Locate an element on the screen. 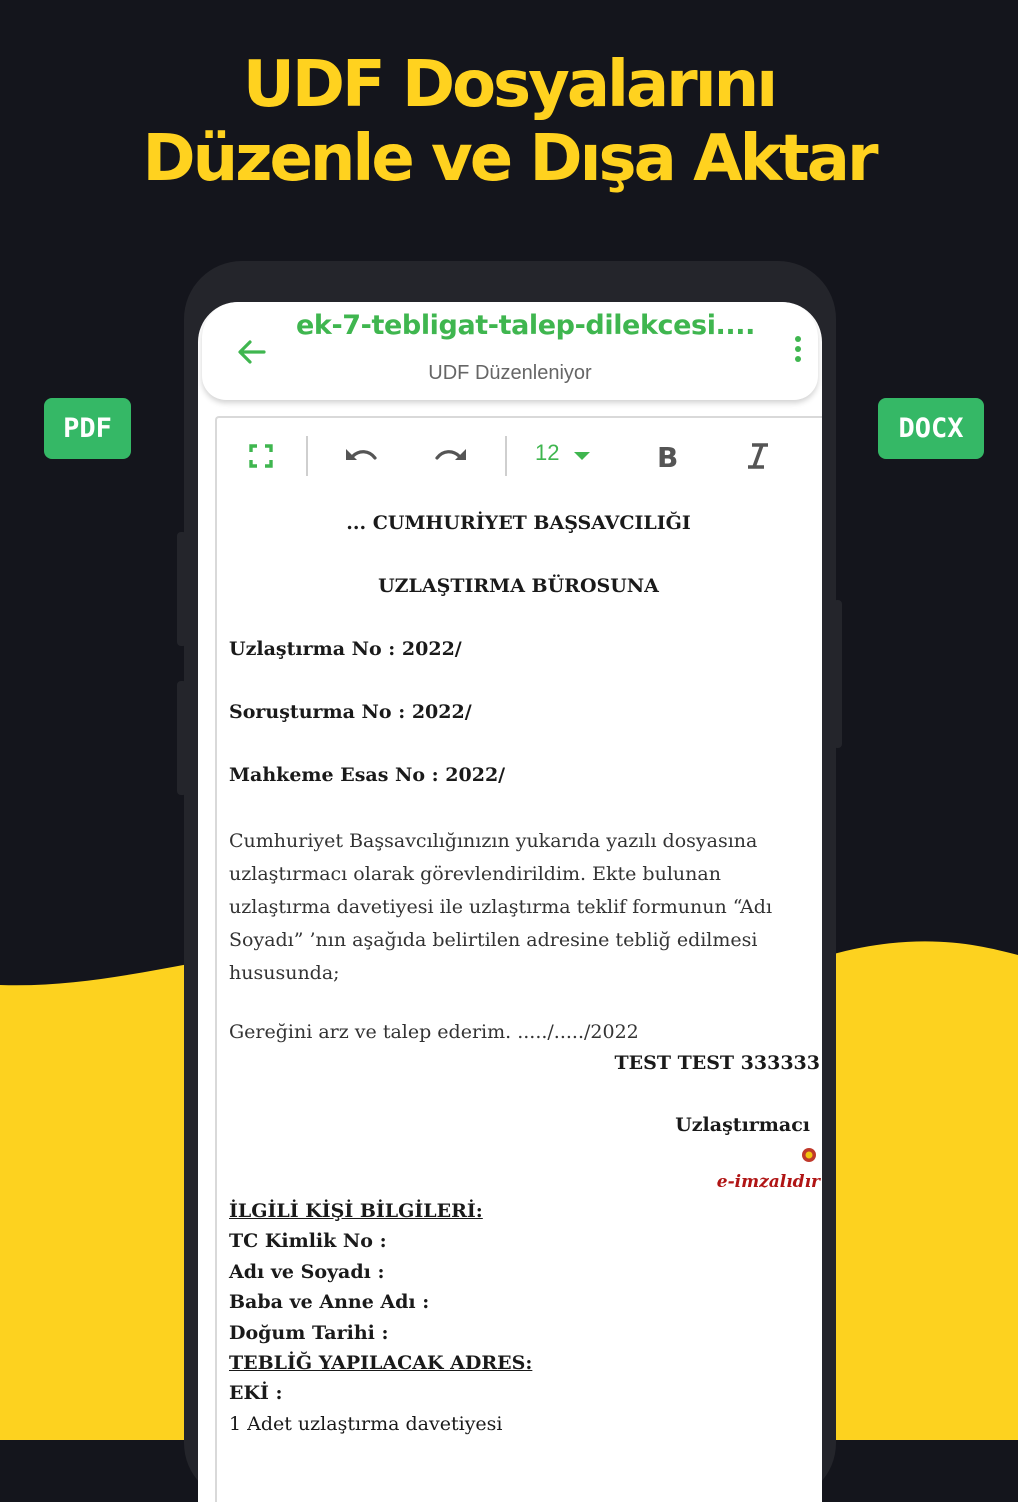 The height and width of the screenshot is (1502, 1018). bold-icon: B is located at coordinates (667, 457).